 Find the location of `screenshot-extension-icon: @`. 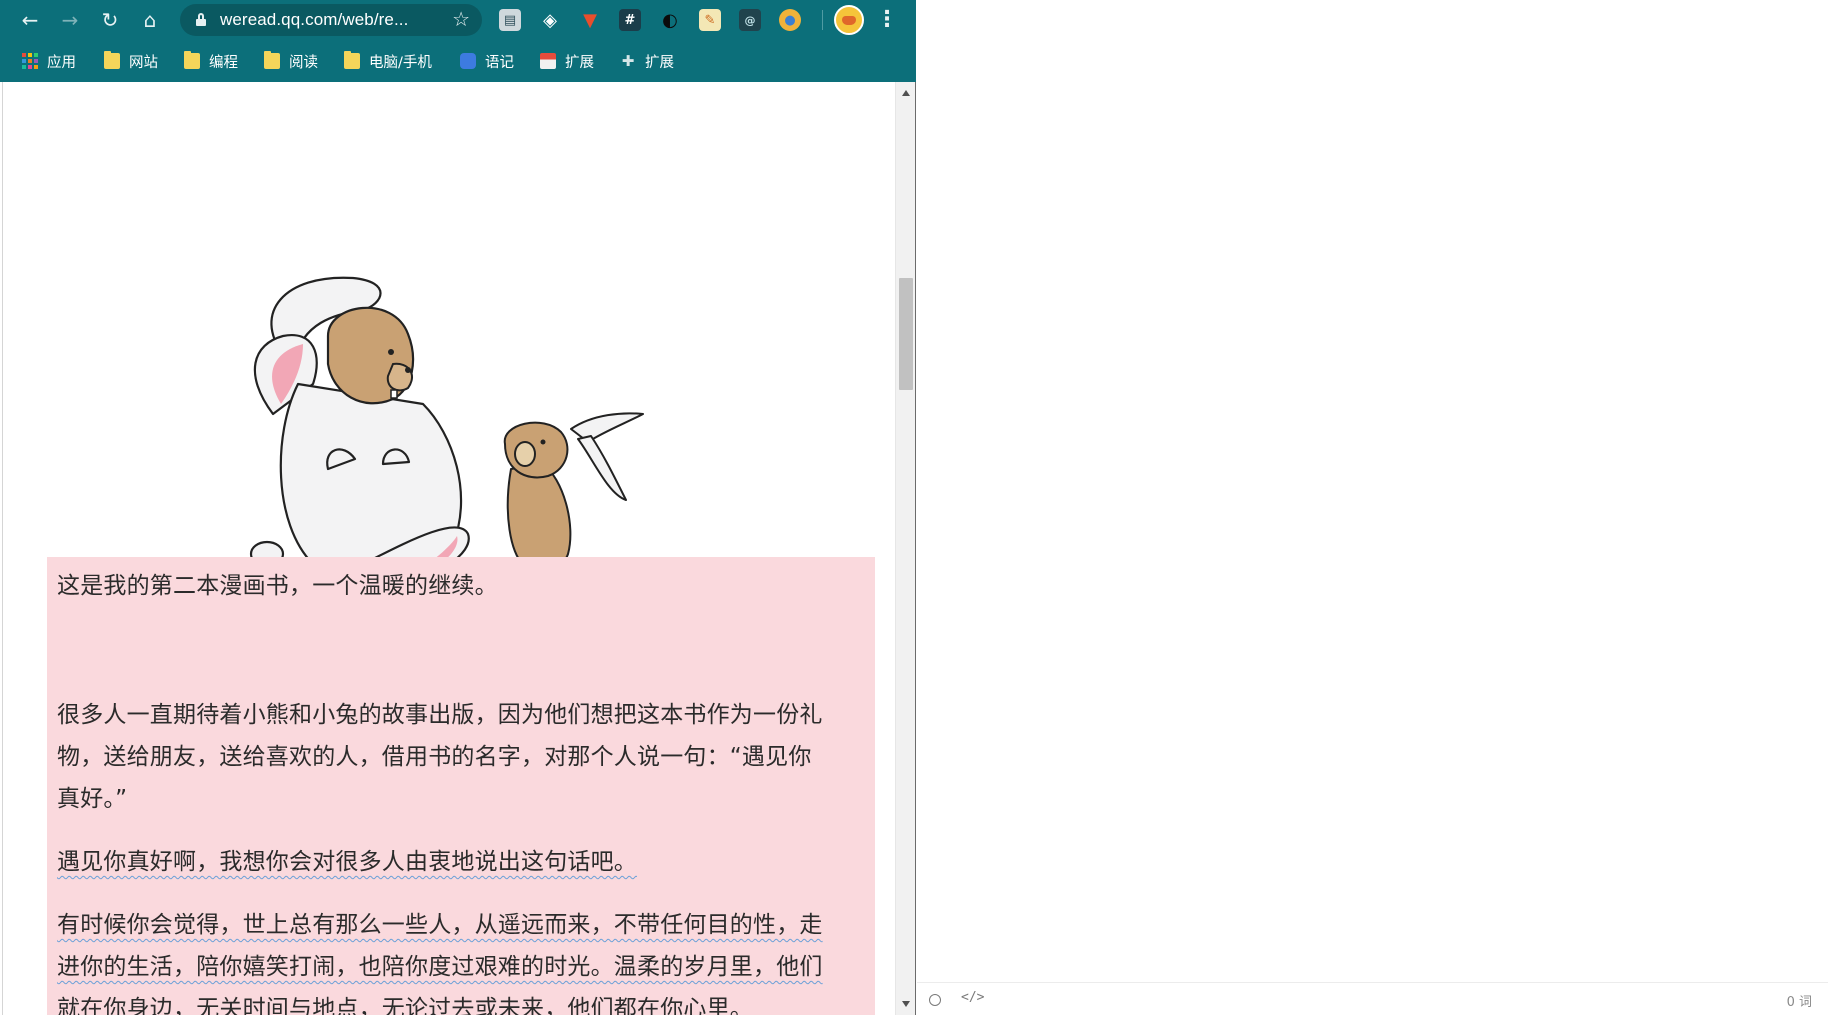

screenshot-extension-icon: @ is located at coordinates (750, 20).